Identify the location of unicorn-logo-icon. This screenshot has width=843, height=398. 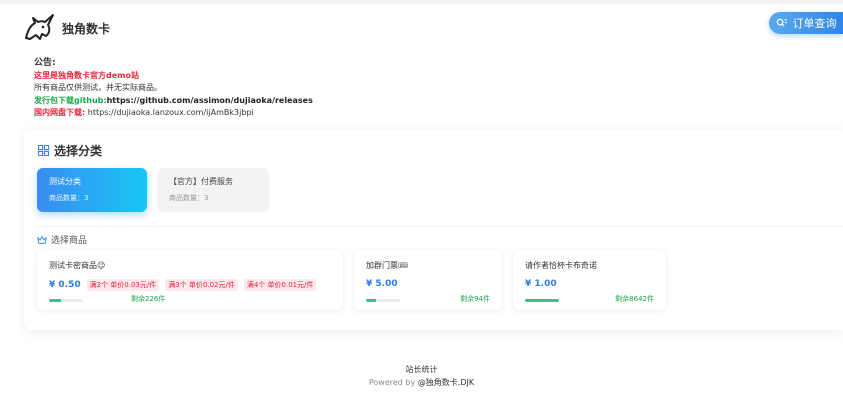
(39, 27).